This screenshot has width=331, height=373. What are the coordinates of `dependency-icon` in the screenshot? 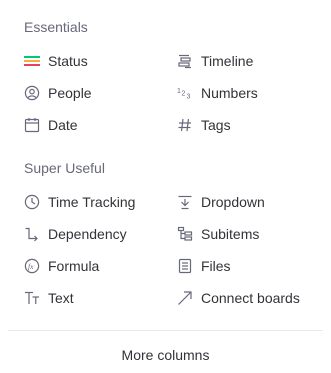 It's located at (32, 234).